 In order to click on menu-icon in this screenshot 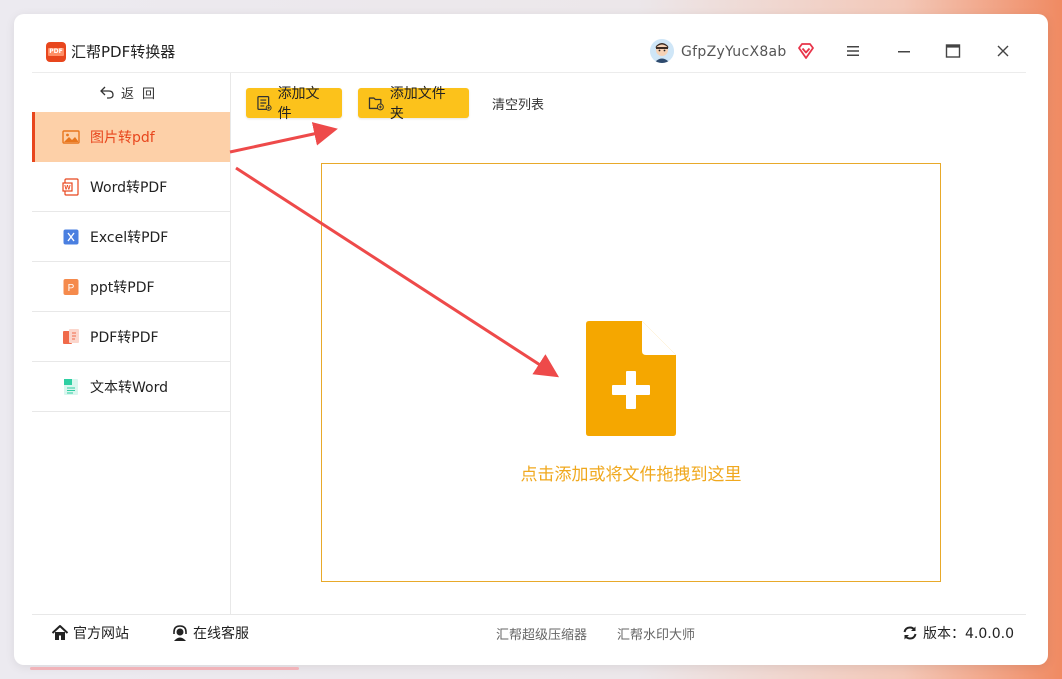, I will do `click(853, 51)`.